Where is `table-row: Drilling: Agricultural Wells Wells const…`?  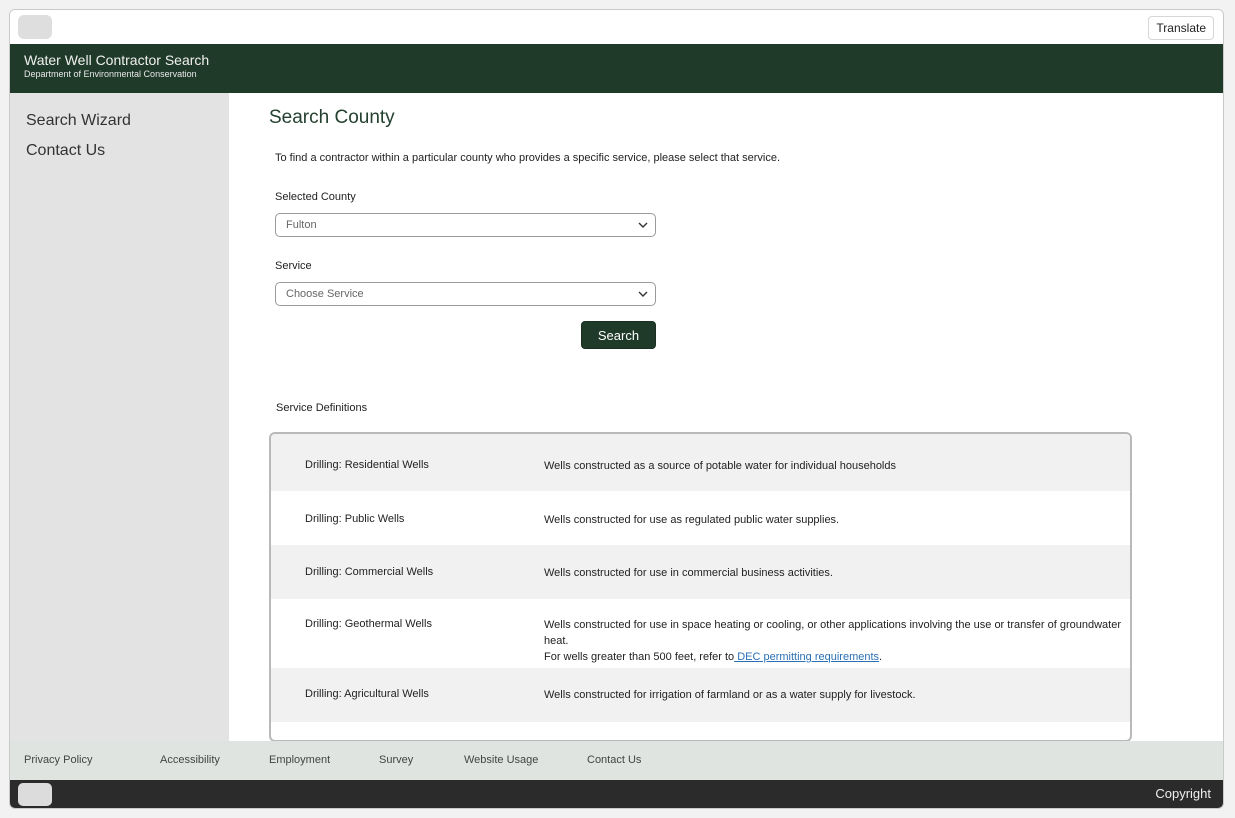 table-row: Drilling: Agricultural Wells Wells const… is located at coordinates (700, 695).